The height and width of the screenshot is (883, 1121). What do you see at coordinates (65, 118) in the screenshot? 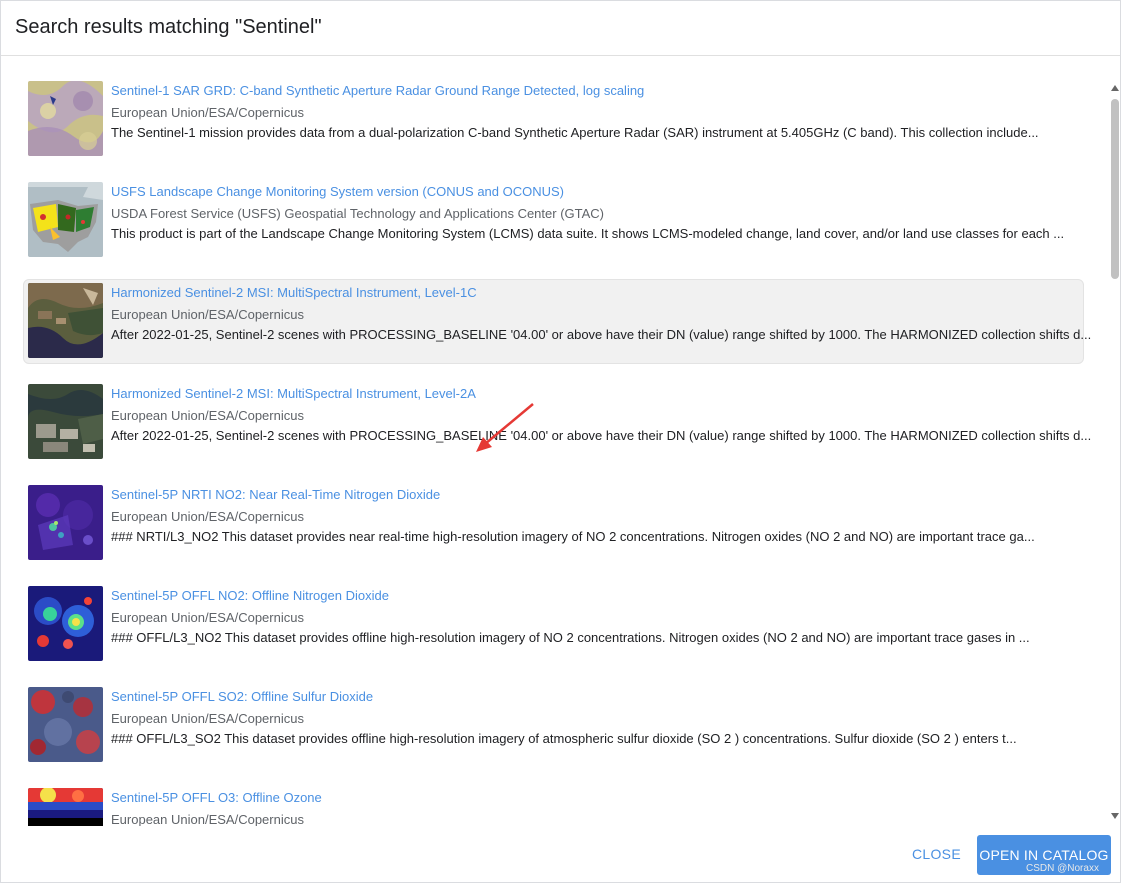
I see `sar-grd-thumbnail` at bounding box center [65, 118].